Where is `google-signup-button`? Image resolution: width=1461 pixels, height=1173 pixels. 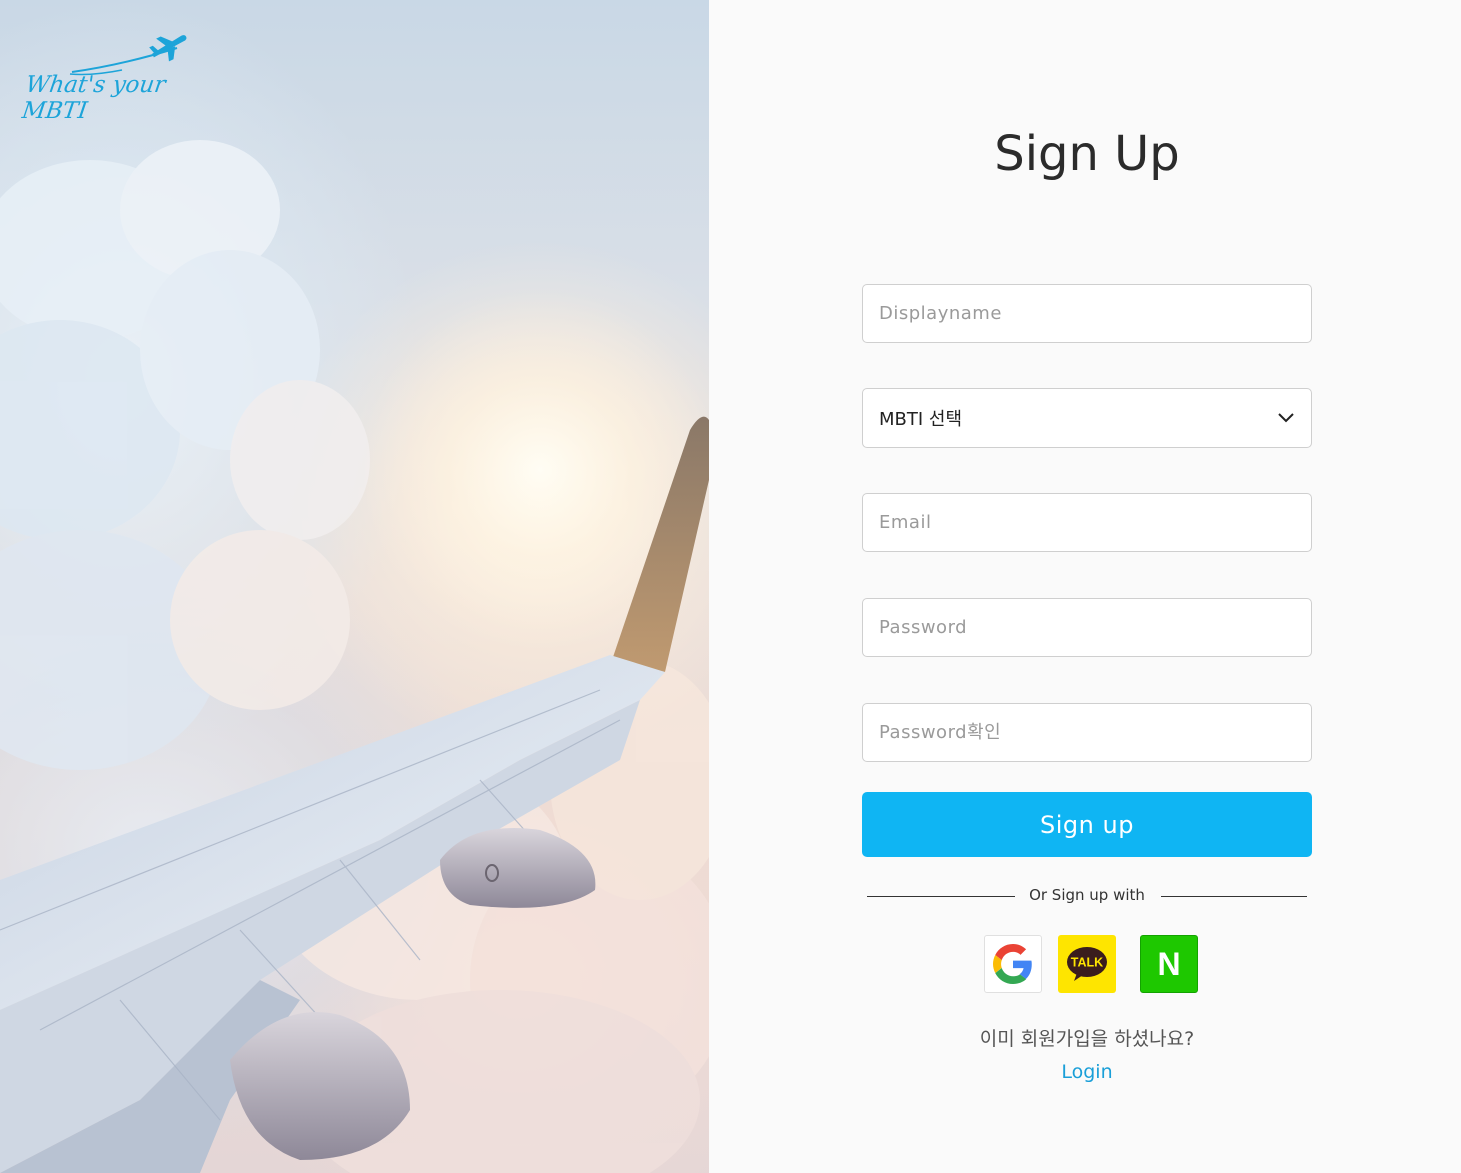 google-signup-button is located at coordinates (1013, 964).